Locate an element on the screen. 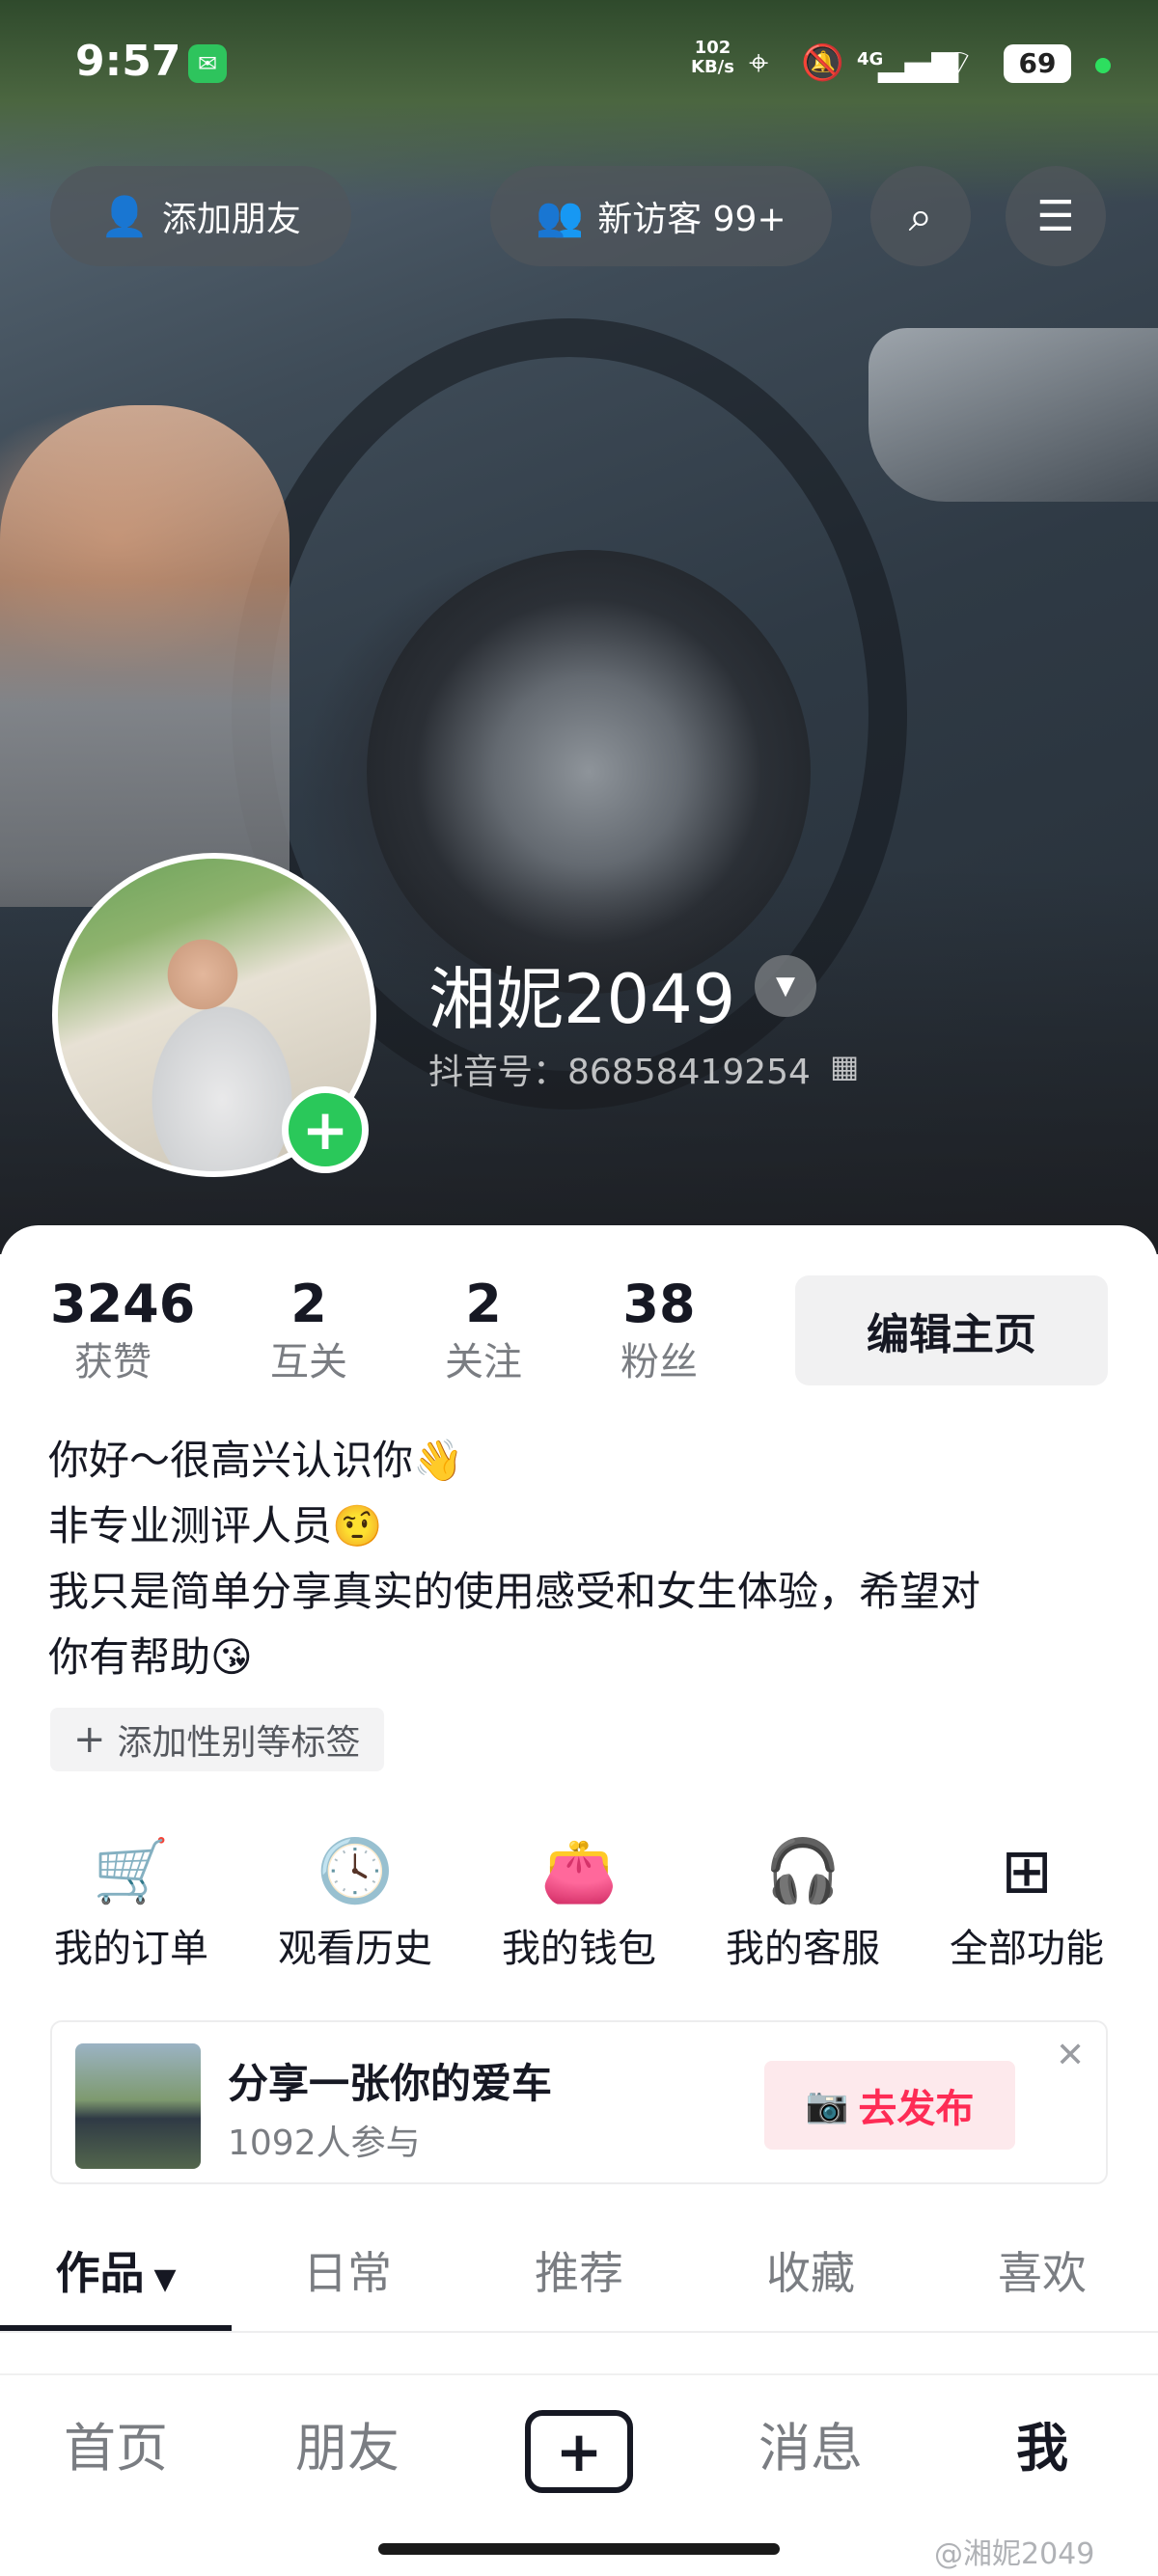  search-icon: ⌕ is located at coordinates (920, 216).